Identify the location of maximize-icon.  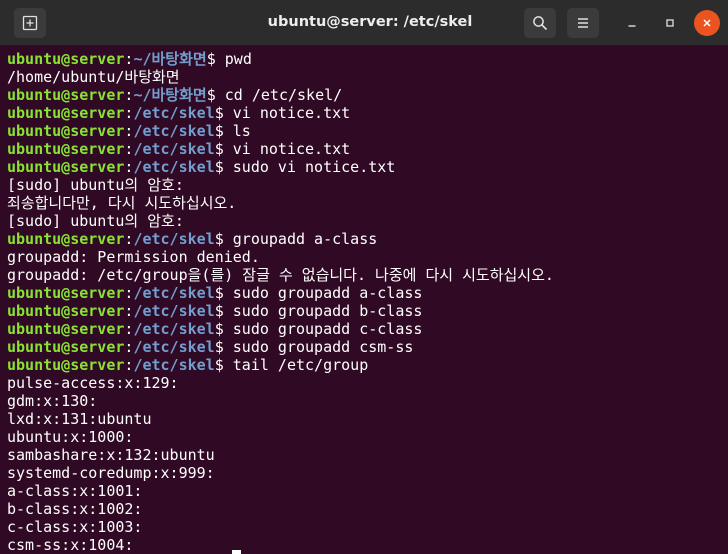
(670, 23).